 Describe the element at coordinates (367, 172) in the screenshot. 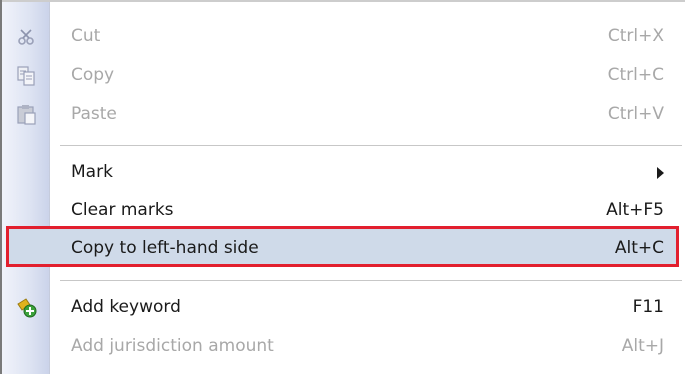

I see `menu-item-mark: Mark` at that location.